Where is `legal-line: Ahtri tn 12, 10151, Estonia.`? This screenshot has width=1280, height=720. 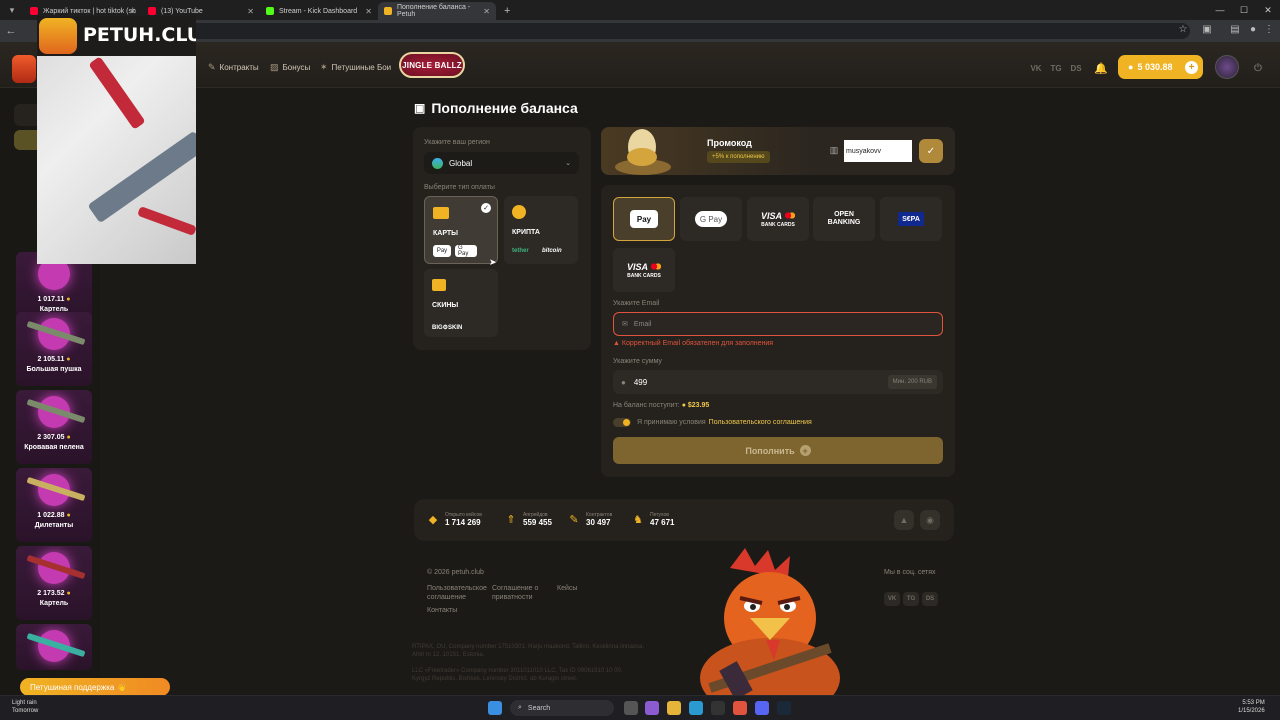
legal-line: Ahtri tn 12, 10151, Estonia. is located at coordinates (448, 655).